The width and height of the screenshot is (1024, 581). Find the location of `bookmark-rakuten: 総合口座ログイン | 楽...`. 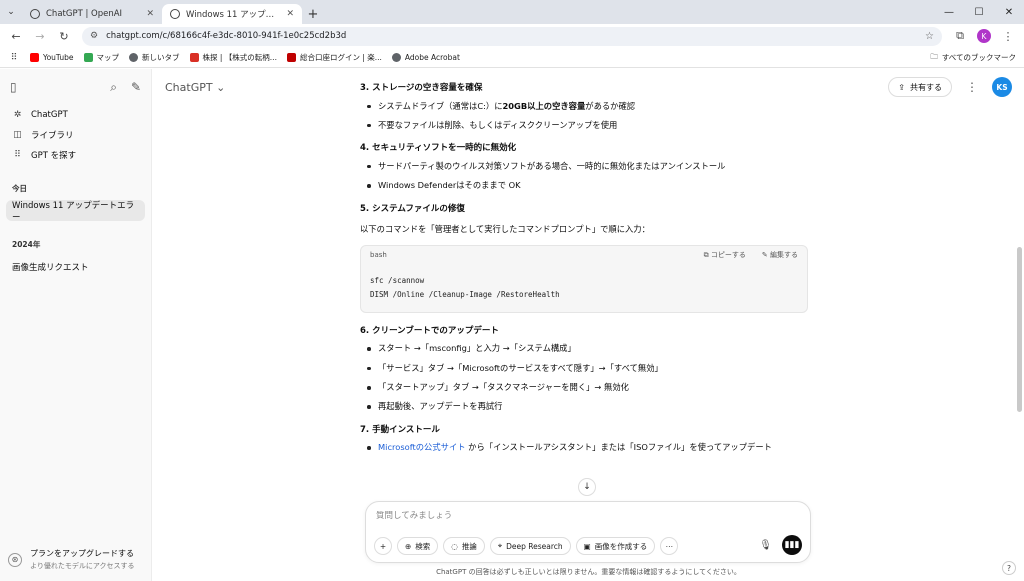

bookmark-rakuten: 総合口座ログイン | 楽... is located at coordinates (334, 57).